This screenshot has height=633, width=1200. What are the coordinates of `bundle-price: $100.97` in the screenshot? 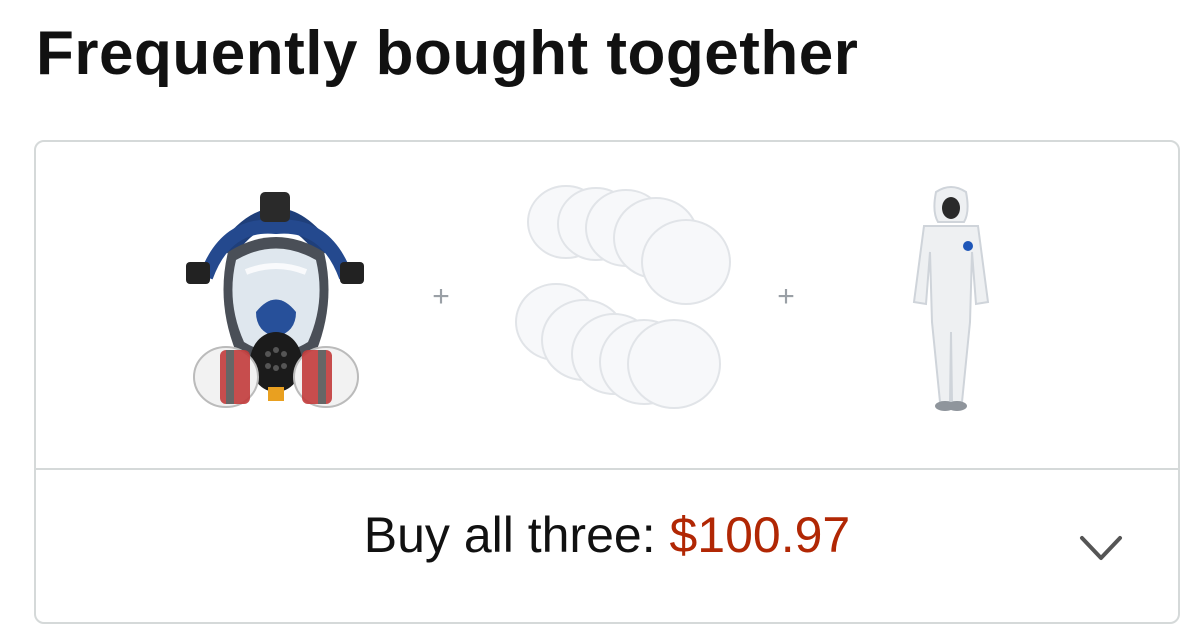 It's located at (760, 535).